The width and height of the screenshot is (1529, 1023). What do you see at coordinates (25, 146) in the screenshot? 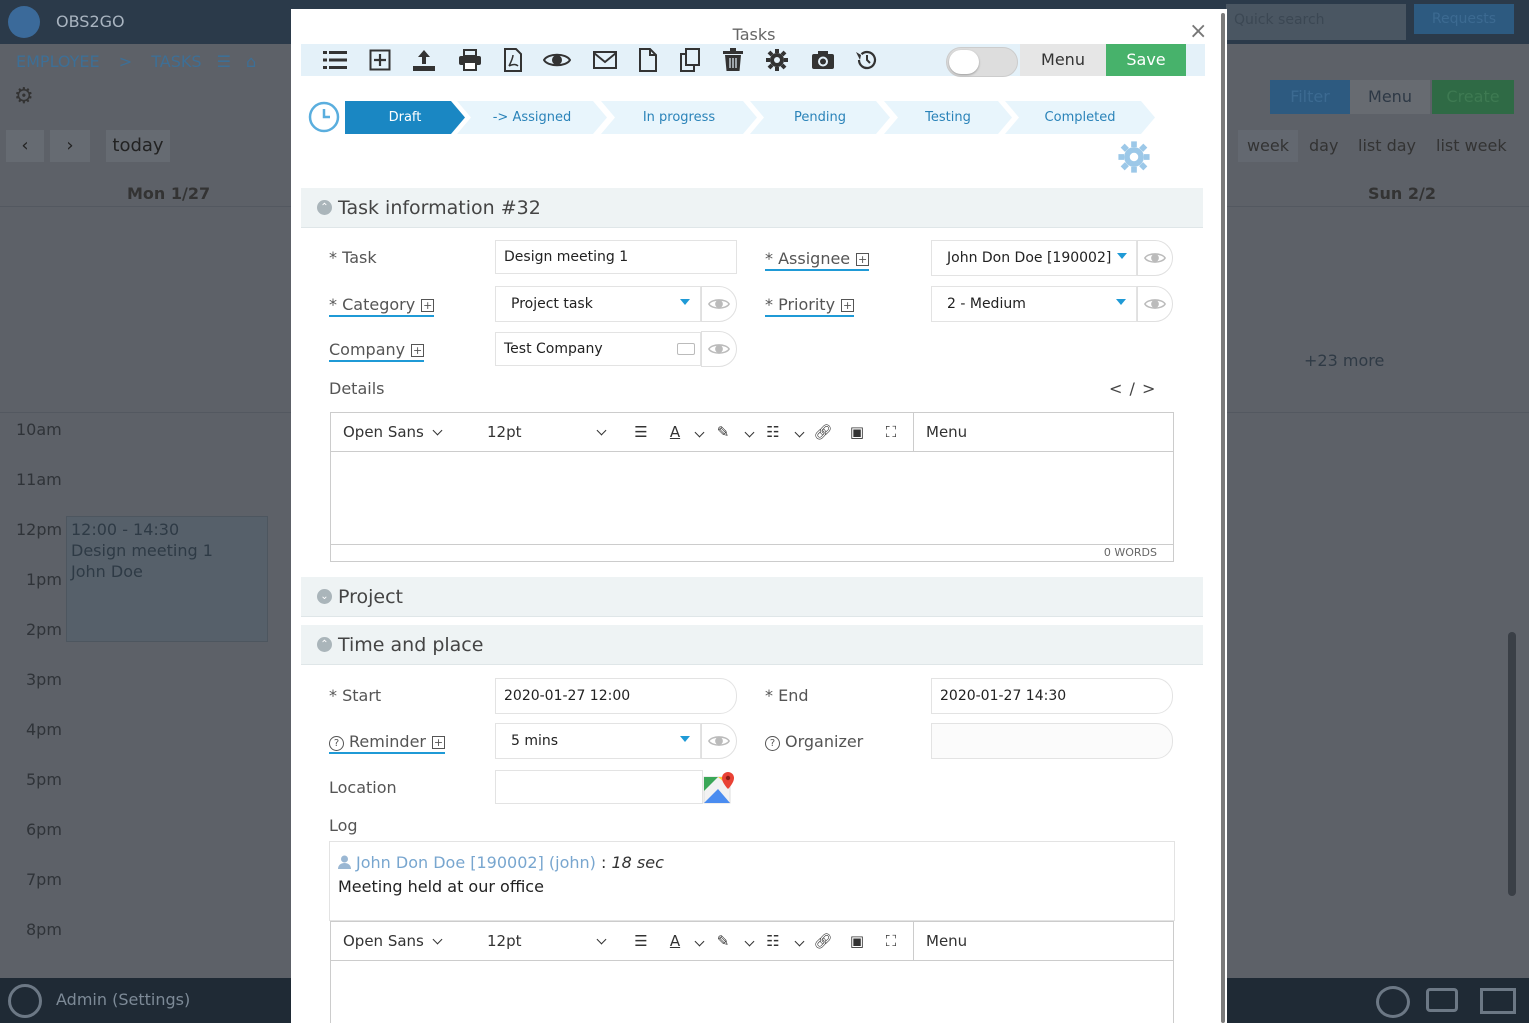
I see `prev-button: ‹` at bounding box center [25, 146].